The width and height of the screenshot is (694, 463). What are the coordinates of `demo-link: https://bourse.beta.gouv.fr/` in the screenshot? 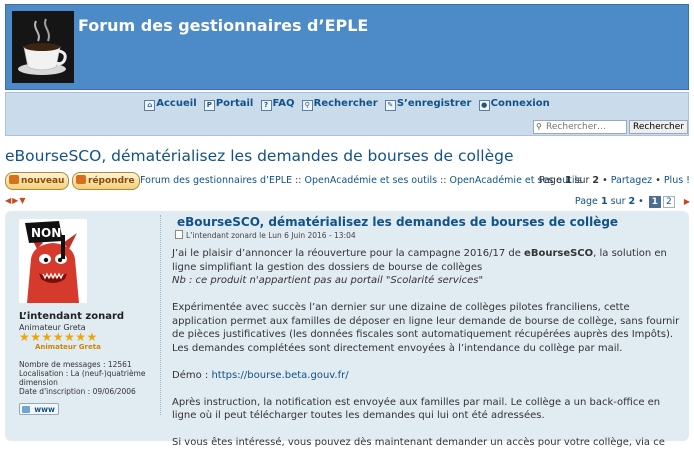 It's located at (279, 375).